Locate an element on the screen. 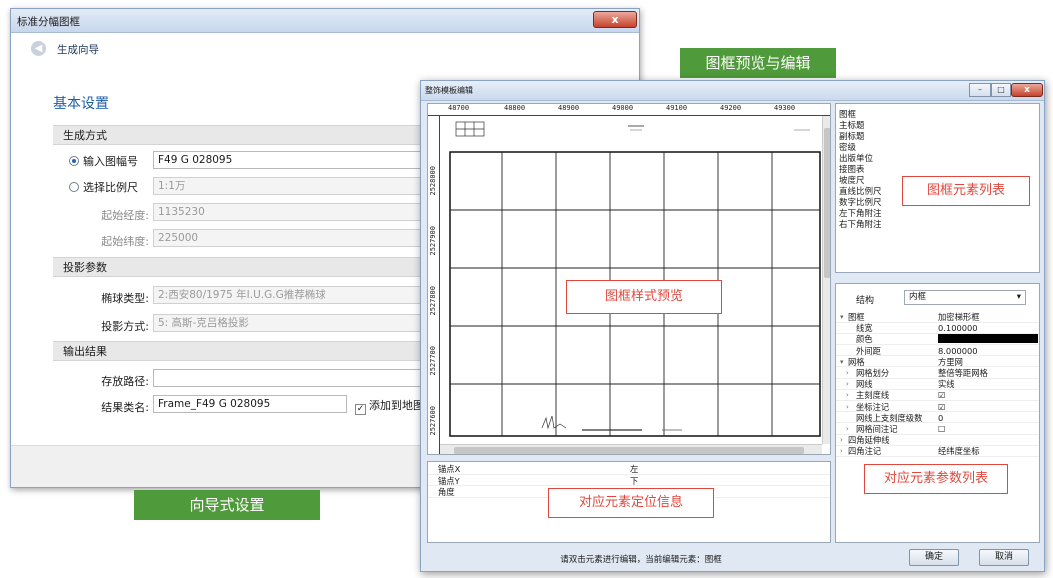 This screenshot has width=1053, height=578. editor-footer: 请双击元素进行编辑，当前编辑元素：图框 确定 取消 is located at coordinates (732, 558).